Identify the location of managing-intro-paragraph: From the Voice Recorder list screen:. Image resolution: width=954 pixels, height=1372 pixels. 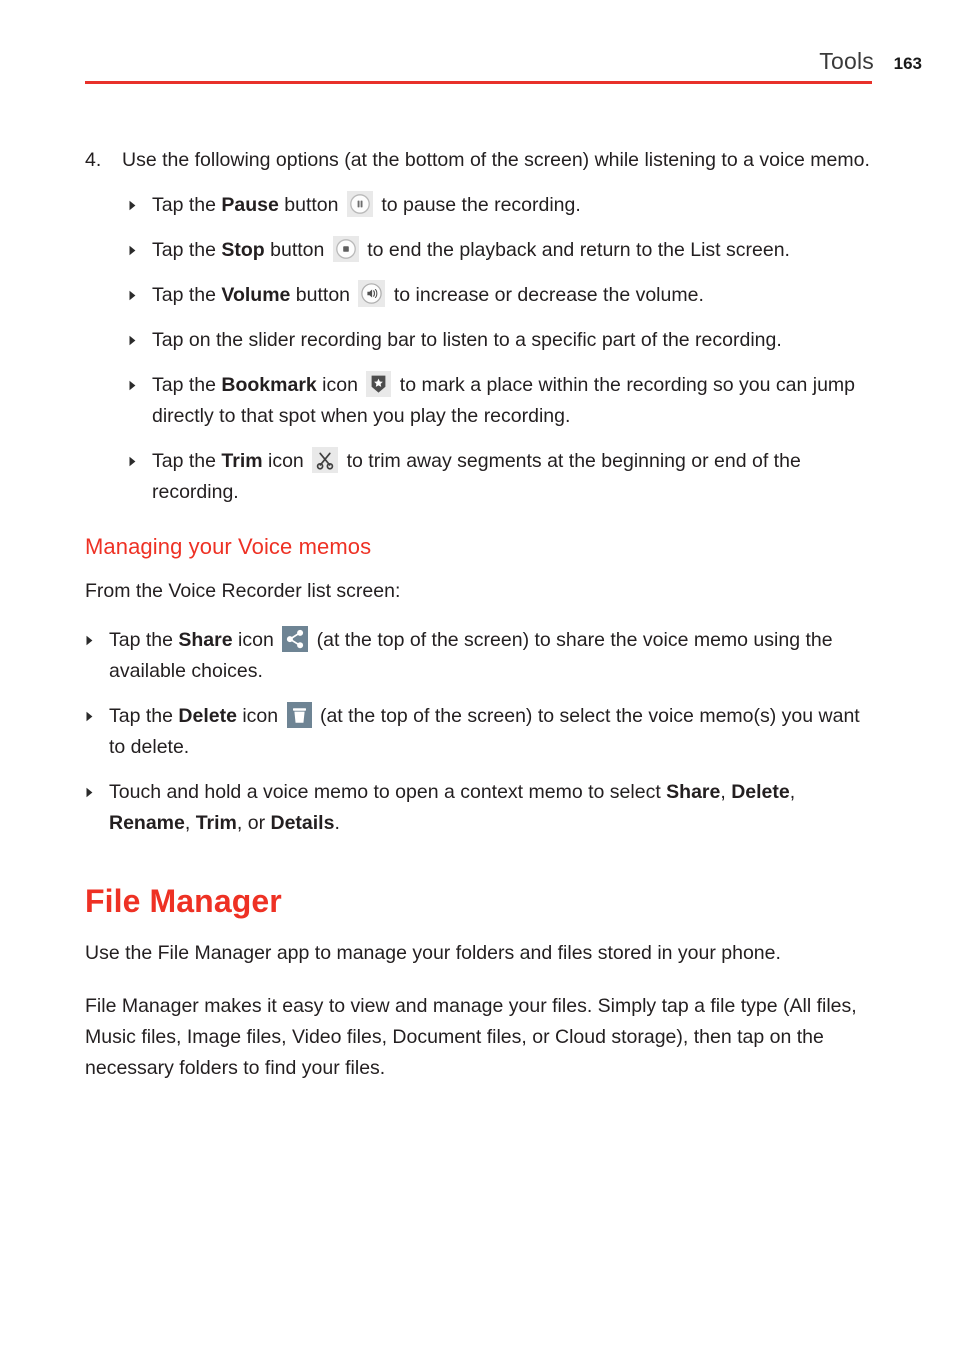
(243, 591).